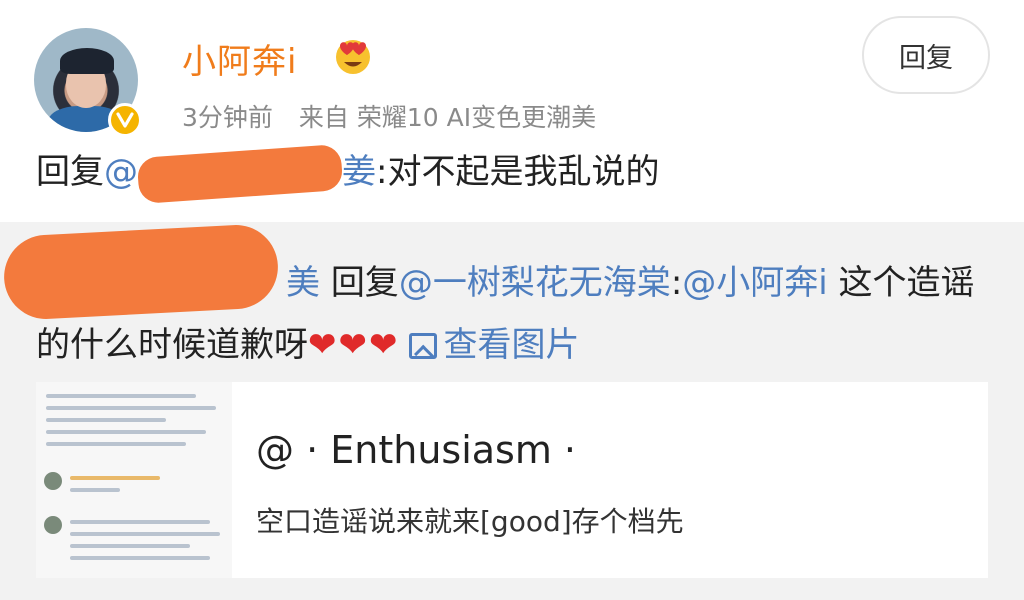  What do you see at coordinates (240, 173) in the screenshot?
I see `redaction-mark` at bounding box center [240, 173].